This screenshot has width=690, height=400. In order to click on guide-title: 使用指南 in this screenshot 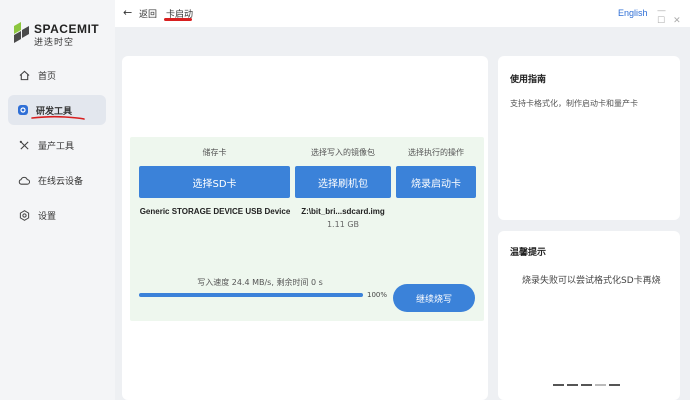, I will do `click(528, 80)`.